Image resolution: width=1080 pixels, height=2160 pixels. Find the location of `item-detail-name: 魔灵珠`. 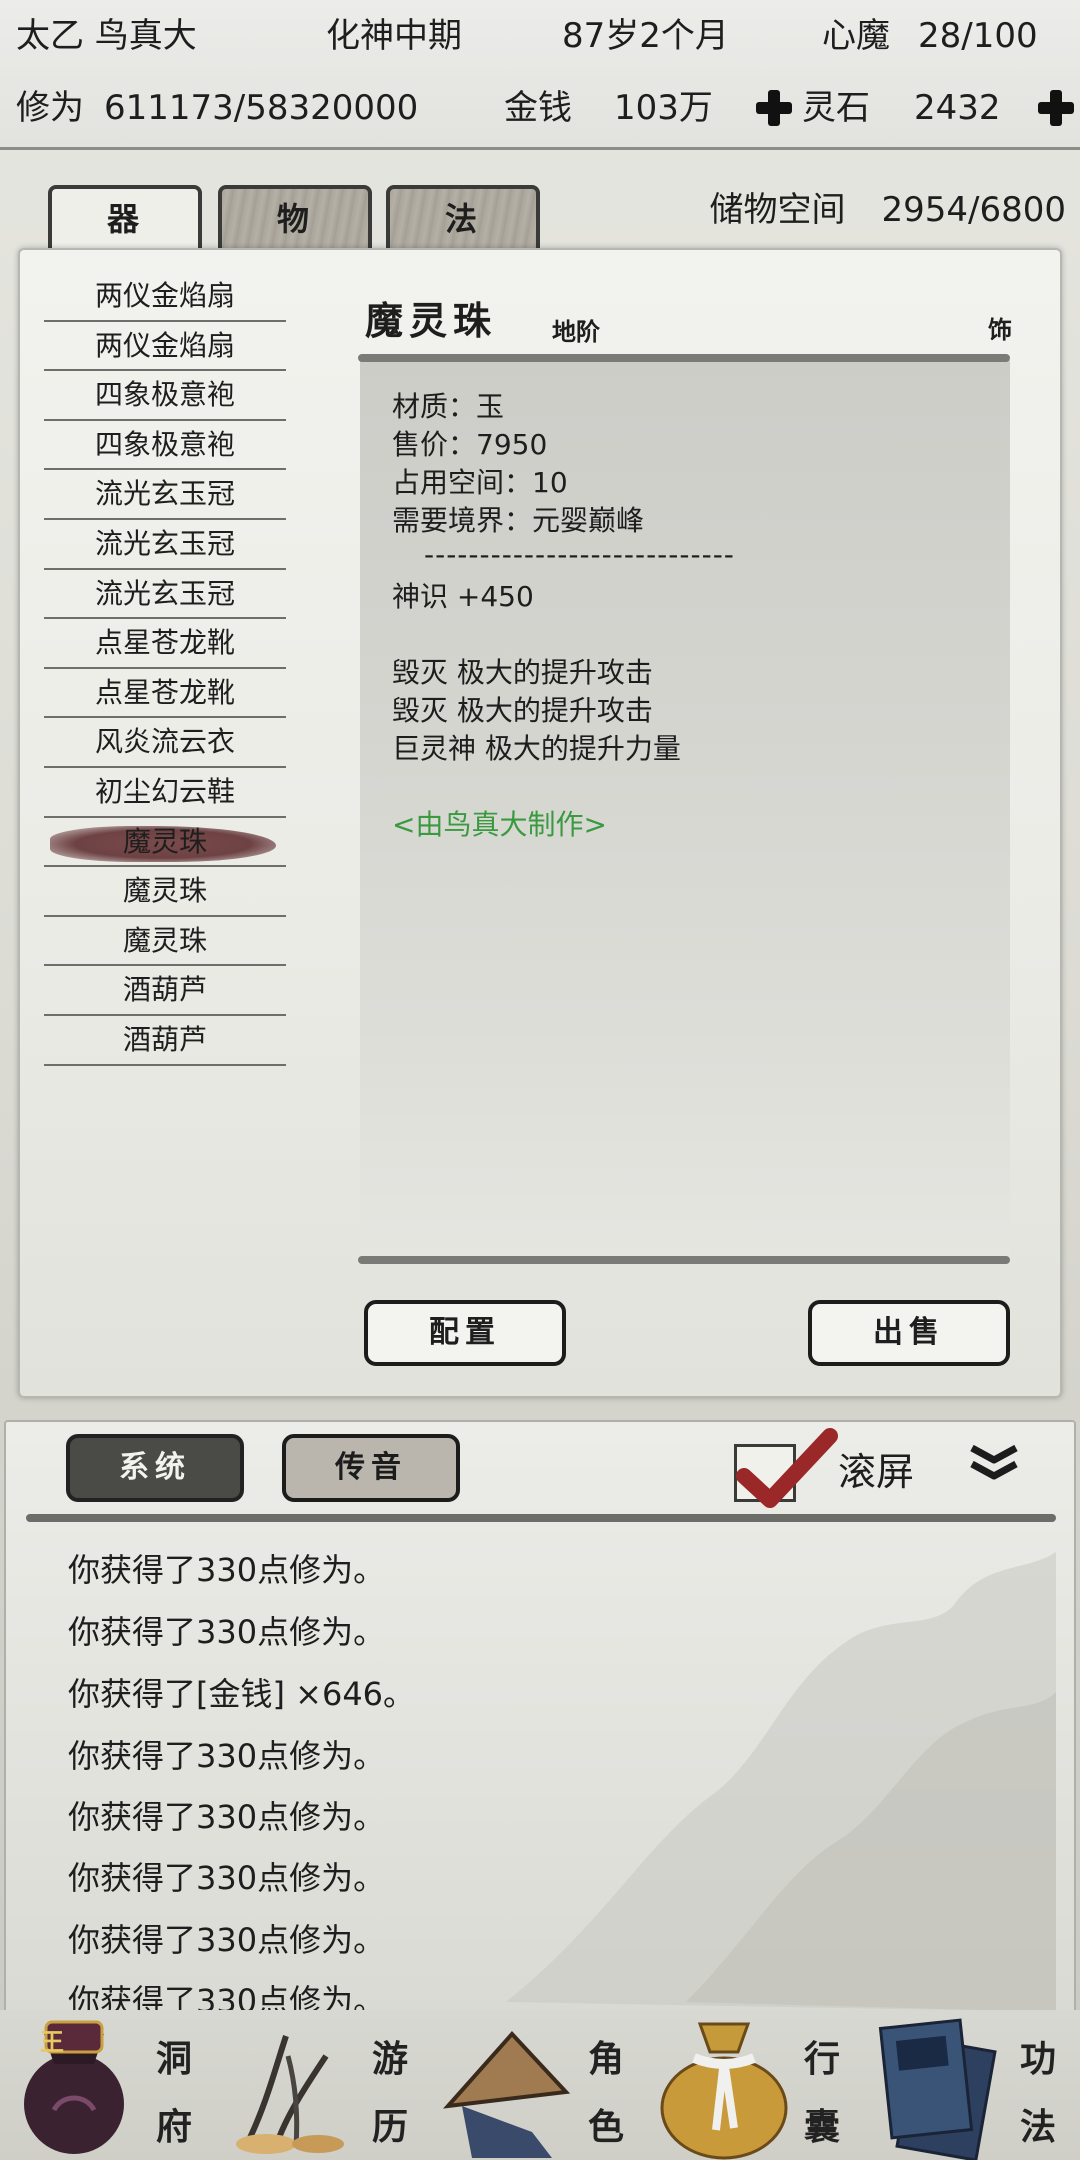

item-detail-name: 魔灵珠 is located at coordinates (431, 320).